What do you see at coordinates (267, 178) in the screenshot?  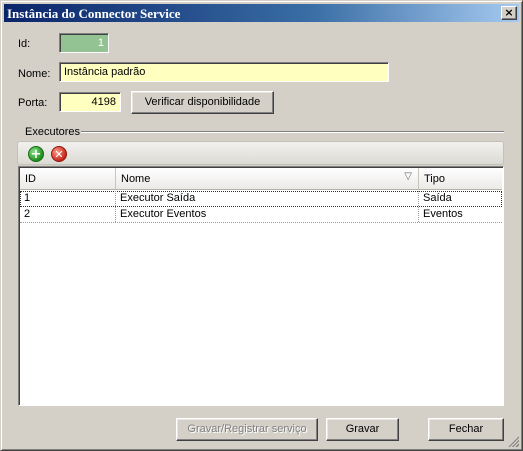 I see `column-header-nome: Nome ▽` at bounding box center [267, 178].